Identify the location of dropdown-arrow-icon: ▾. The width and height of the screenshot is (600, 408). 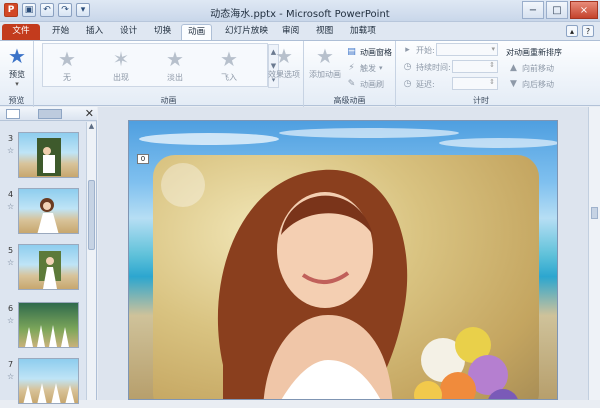
(17, 84).